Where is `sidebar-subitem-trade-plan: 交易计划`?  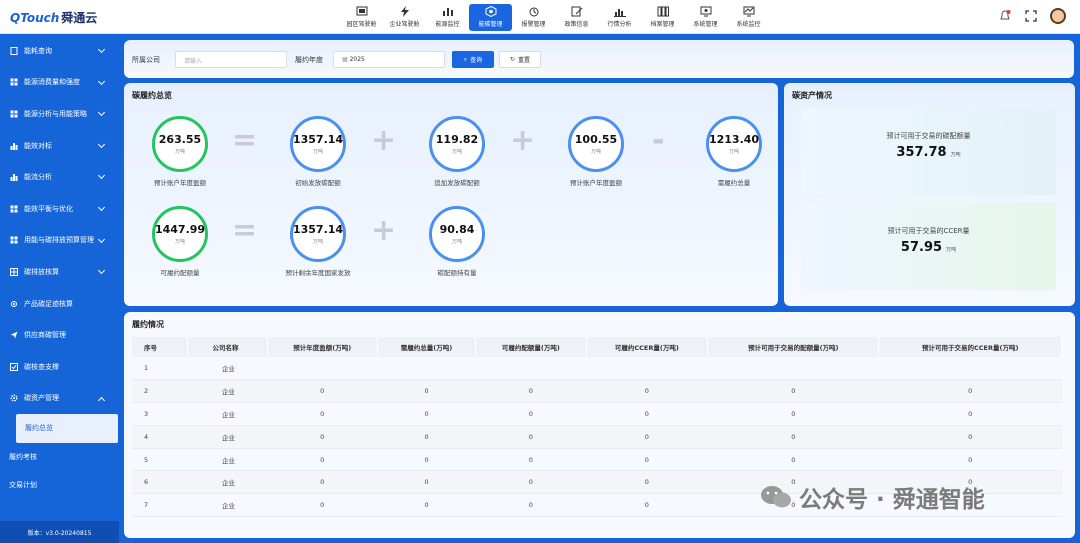
sidebar-subitem-trade-plan: 交易计划 is located at coordinates (59, 485).